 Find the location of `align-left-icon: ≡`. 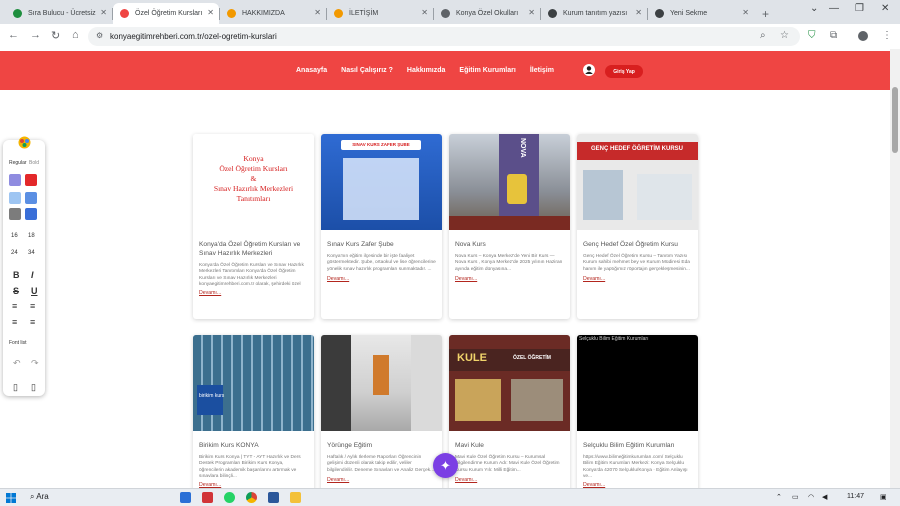

align-left-icon: ≡ is located at coordinates (14, 306).